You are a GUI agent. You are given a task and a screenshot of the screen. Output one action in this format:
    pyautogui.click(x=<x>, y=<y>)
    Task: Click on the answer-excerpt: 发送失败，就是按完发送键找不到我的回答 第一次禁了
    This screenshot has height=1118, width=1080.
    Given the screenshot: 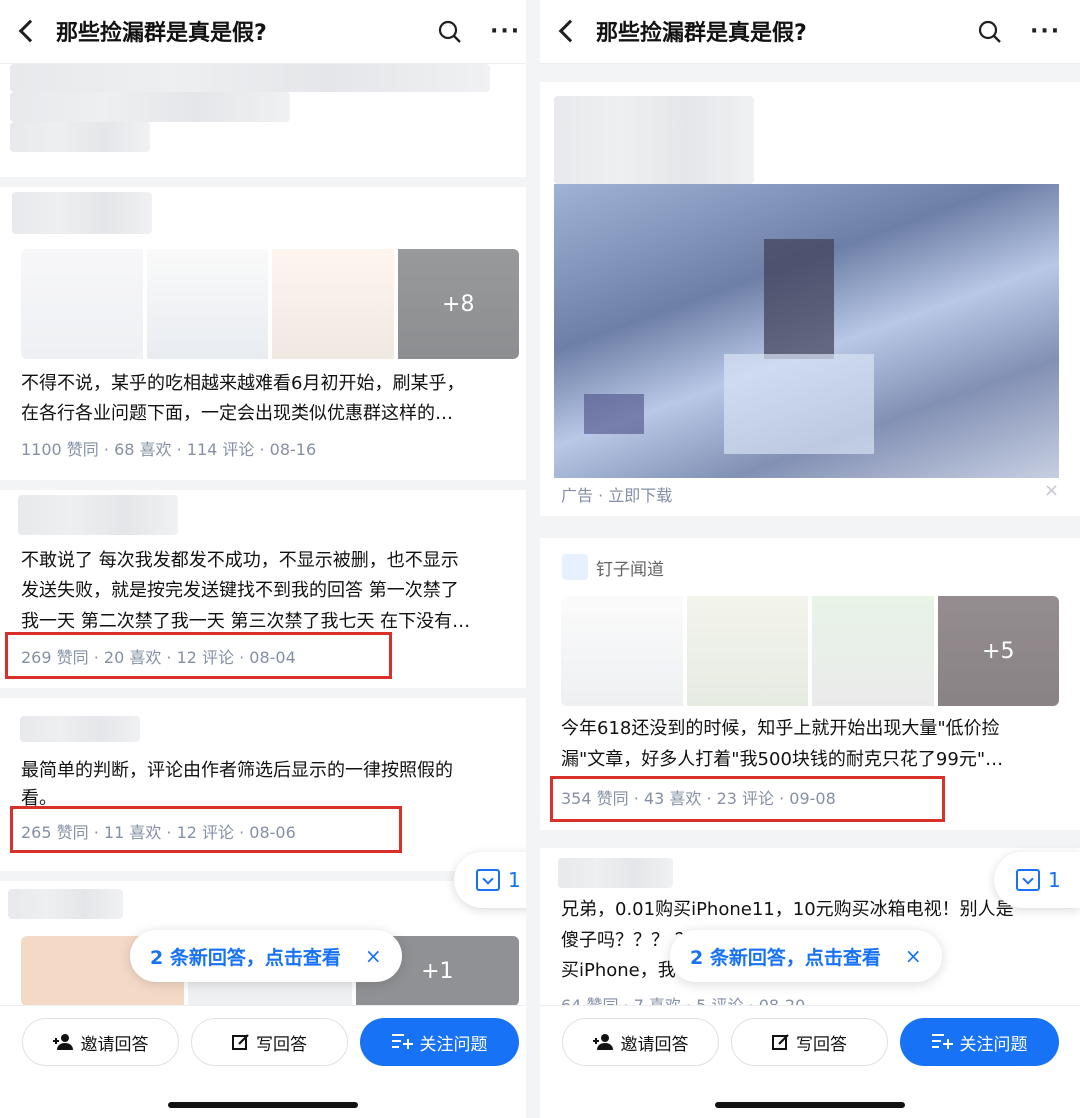 What is the action you would take?
    pyautogui.click(x=240, y=590)
    